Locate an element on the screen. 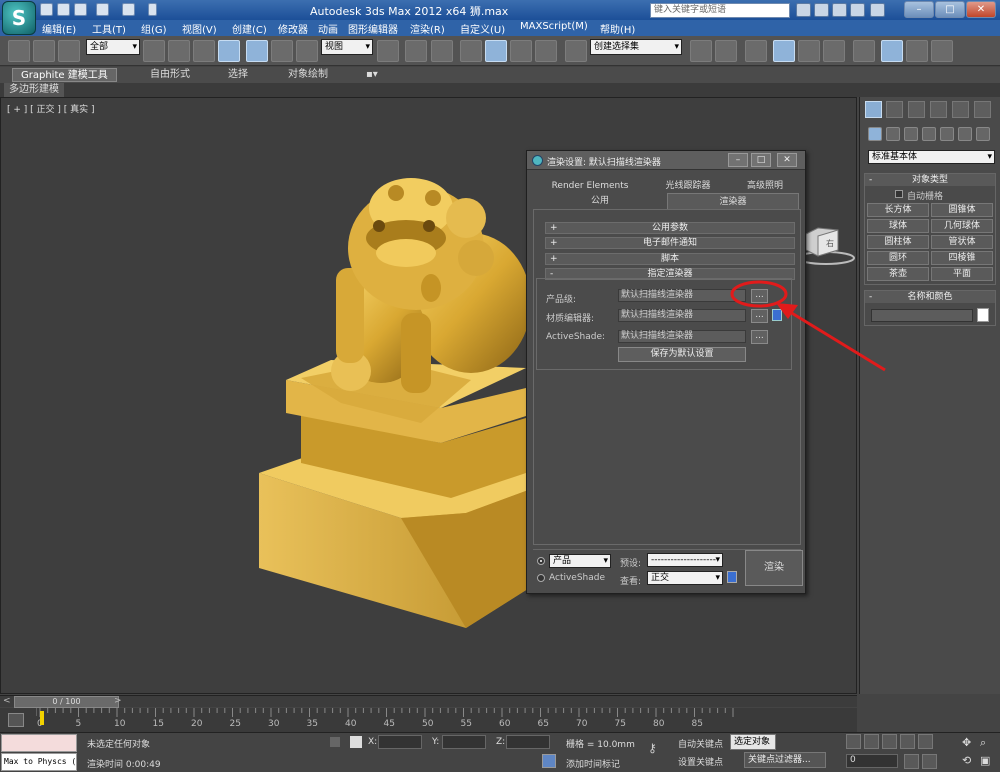 This screenshot has height=772, width=1000. align-icon is located at coordinates (726, 51).